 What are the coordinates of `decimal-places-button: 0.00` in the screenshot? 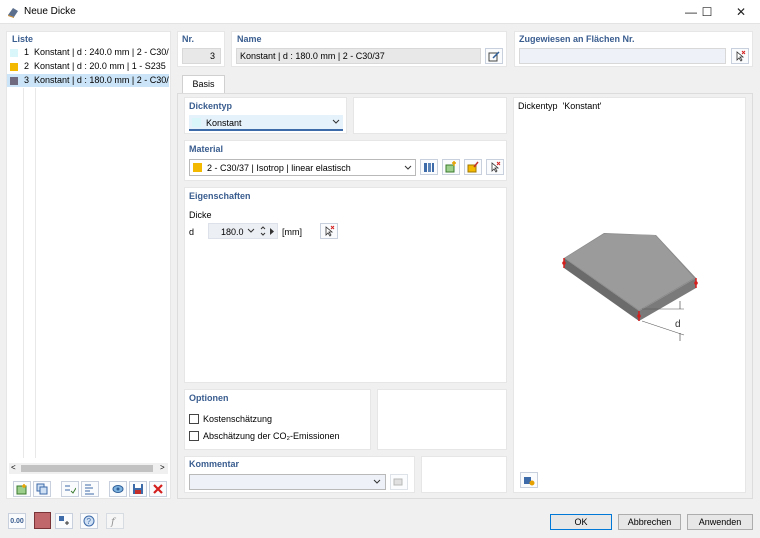 It's located at (17, 521).